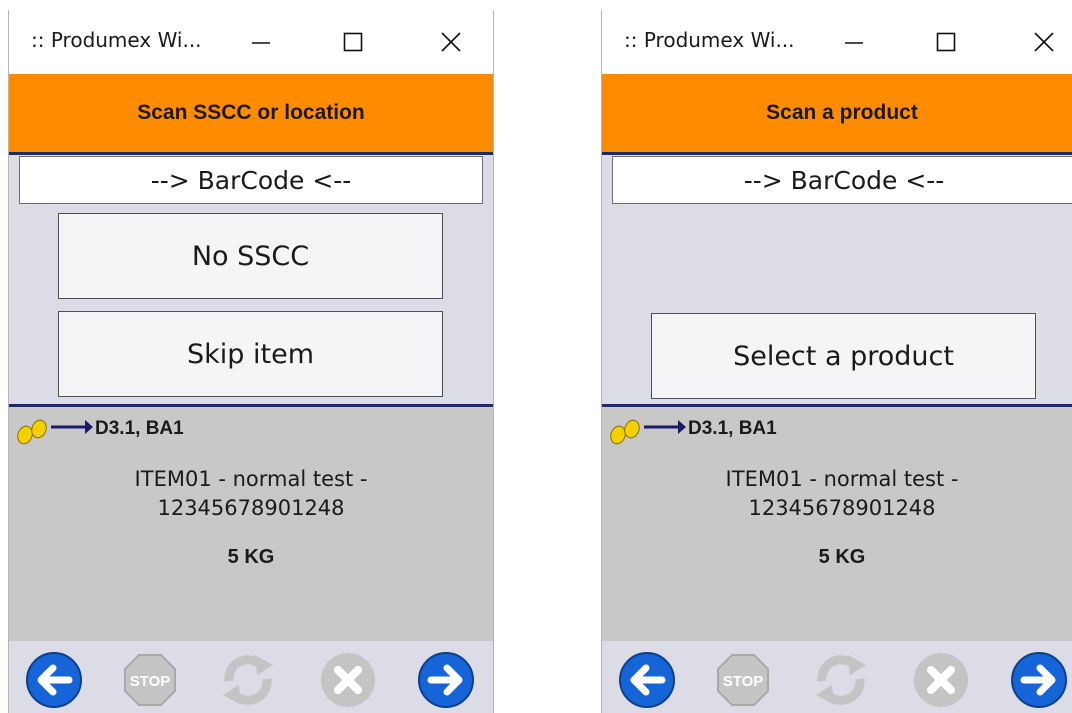 Image resolution: width=1072 pixels, height=713 pixels. What do you see at coordinates (843, 356) in the screenshot?
I see `select-product-button: Select a product` at bounding box center [843, 356].